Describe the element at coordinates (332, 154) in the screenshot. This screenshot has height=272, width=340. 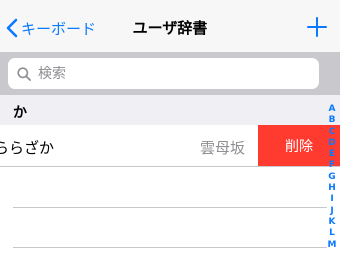
I see `index-letter-e: E` at that location.